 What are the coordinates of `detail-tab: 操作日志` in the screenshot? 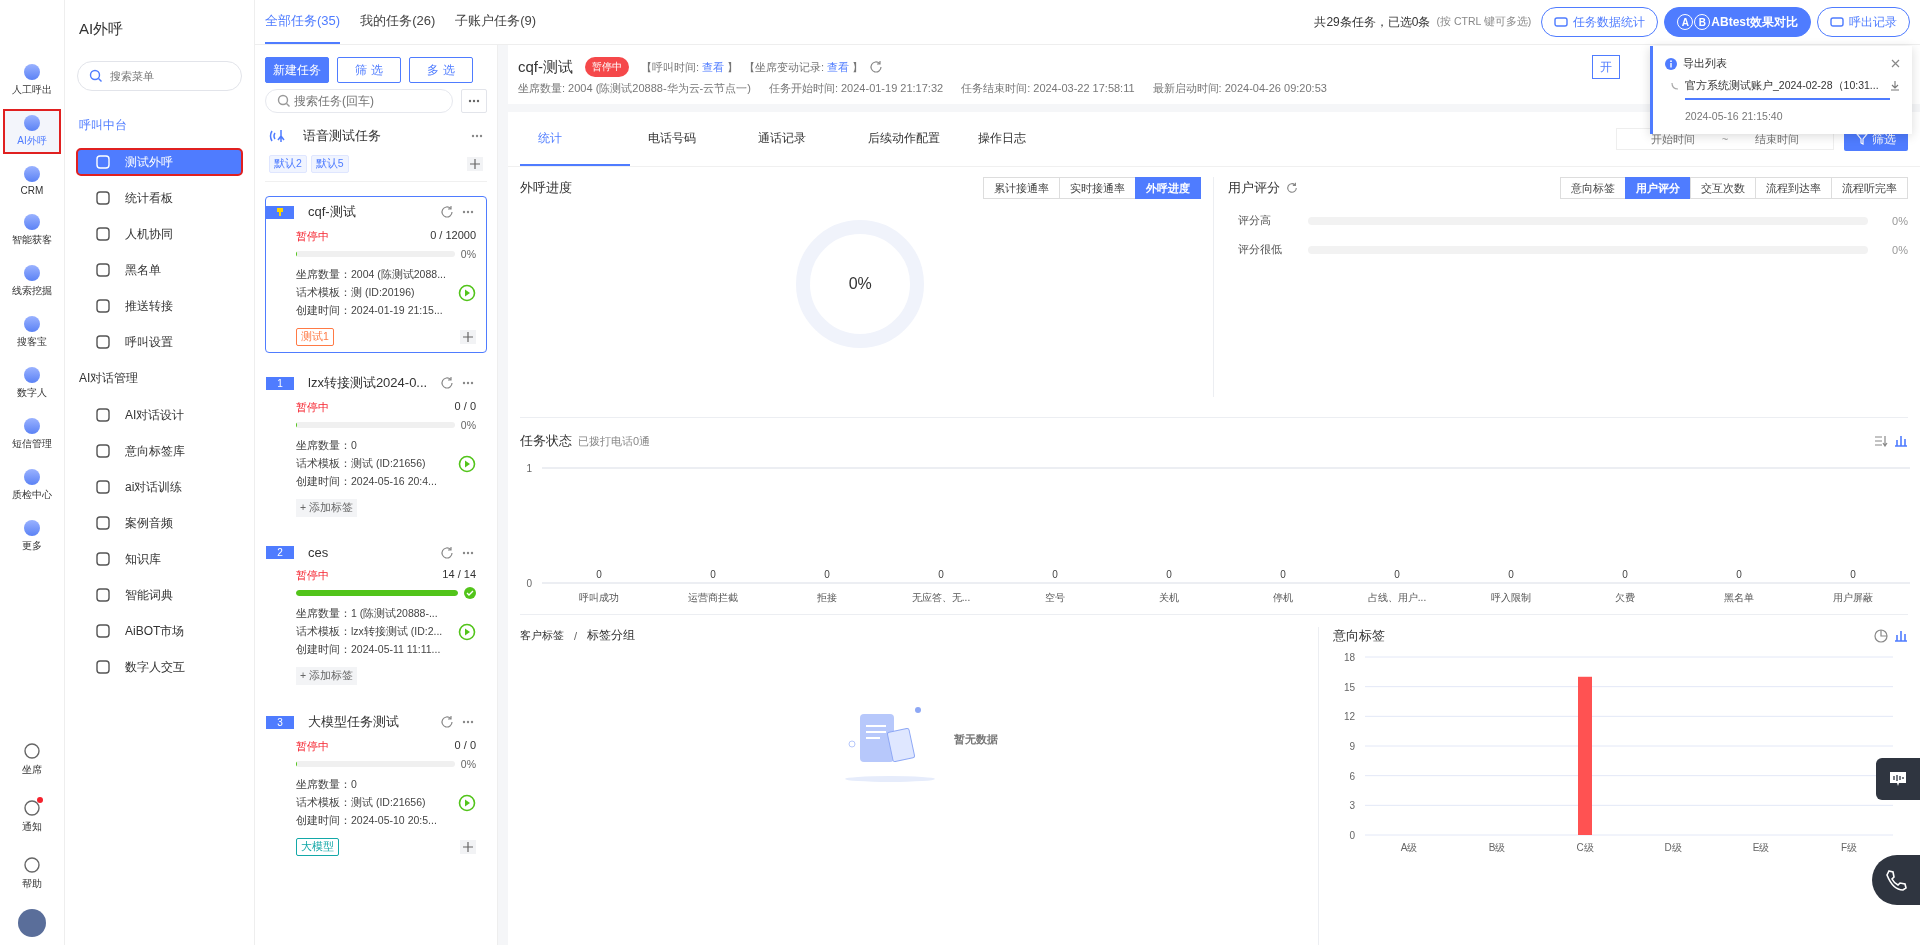 It's located at (1015, 139).